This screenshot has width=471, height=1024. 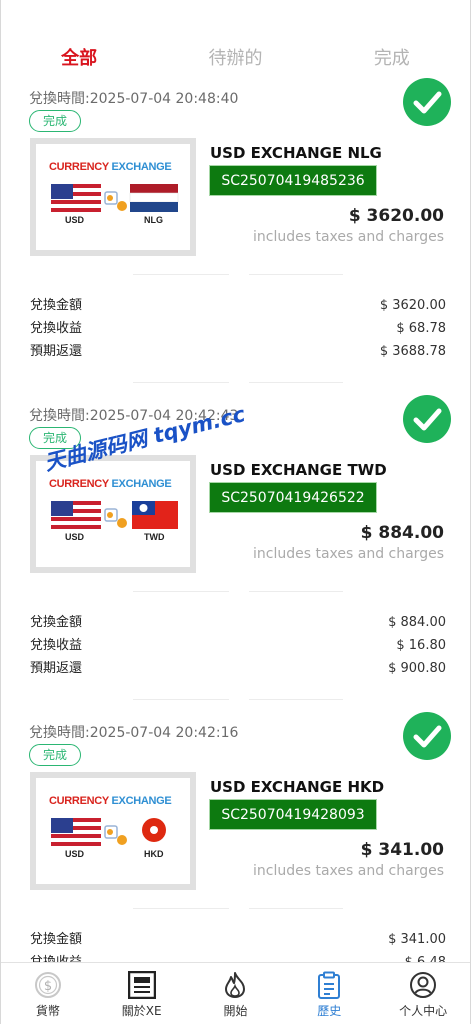 I want to click on tab-pending: 待辦的, so click(x=235, y=40).